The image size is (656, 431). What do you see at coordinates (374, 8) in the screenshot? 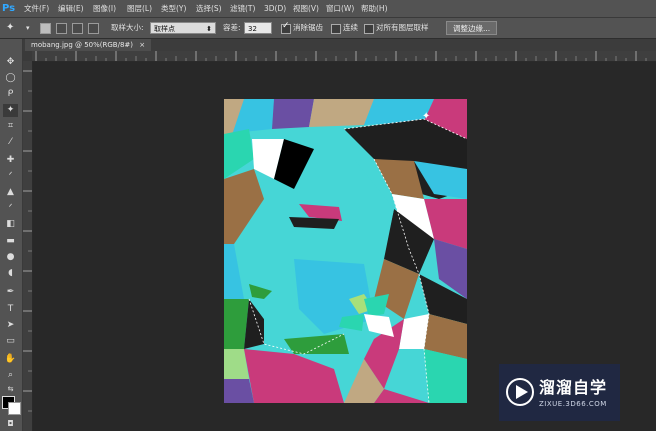
I see `menu-help: 帮助(H)` at bounding box center [374, 8].